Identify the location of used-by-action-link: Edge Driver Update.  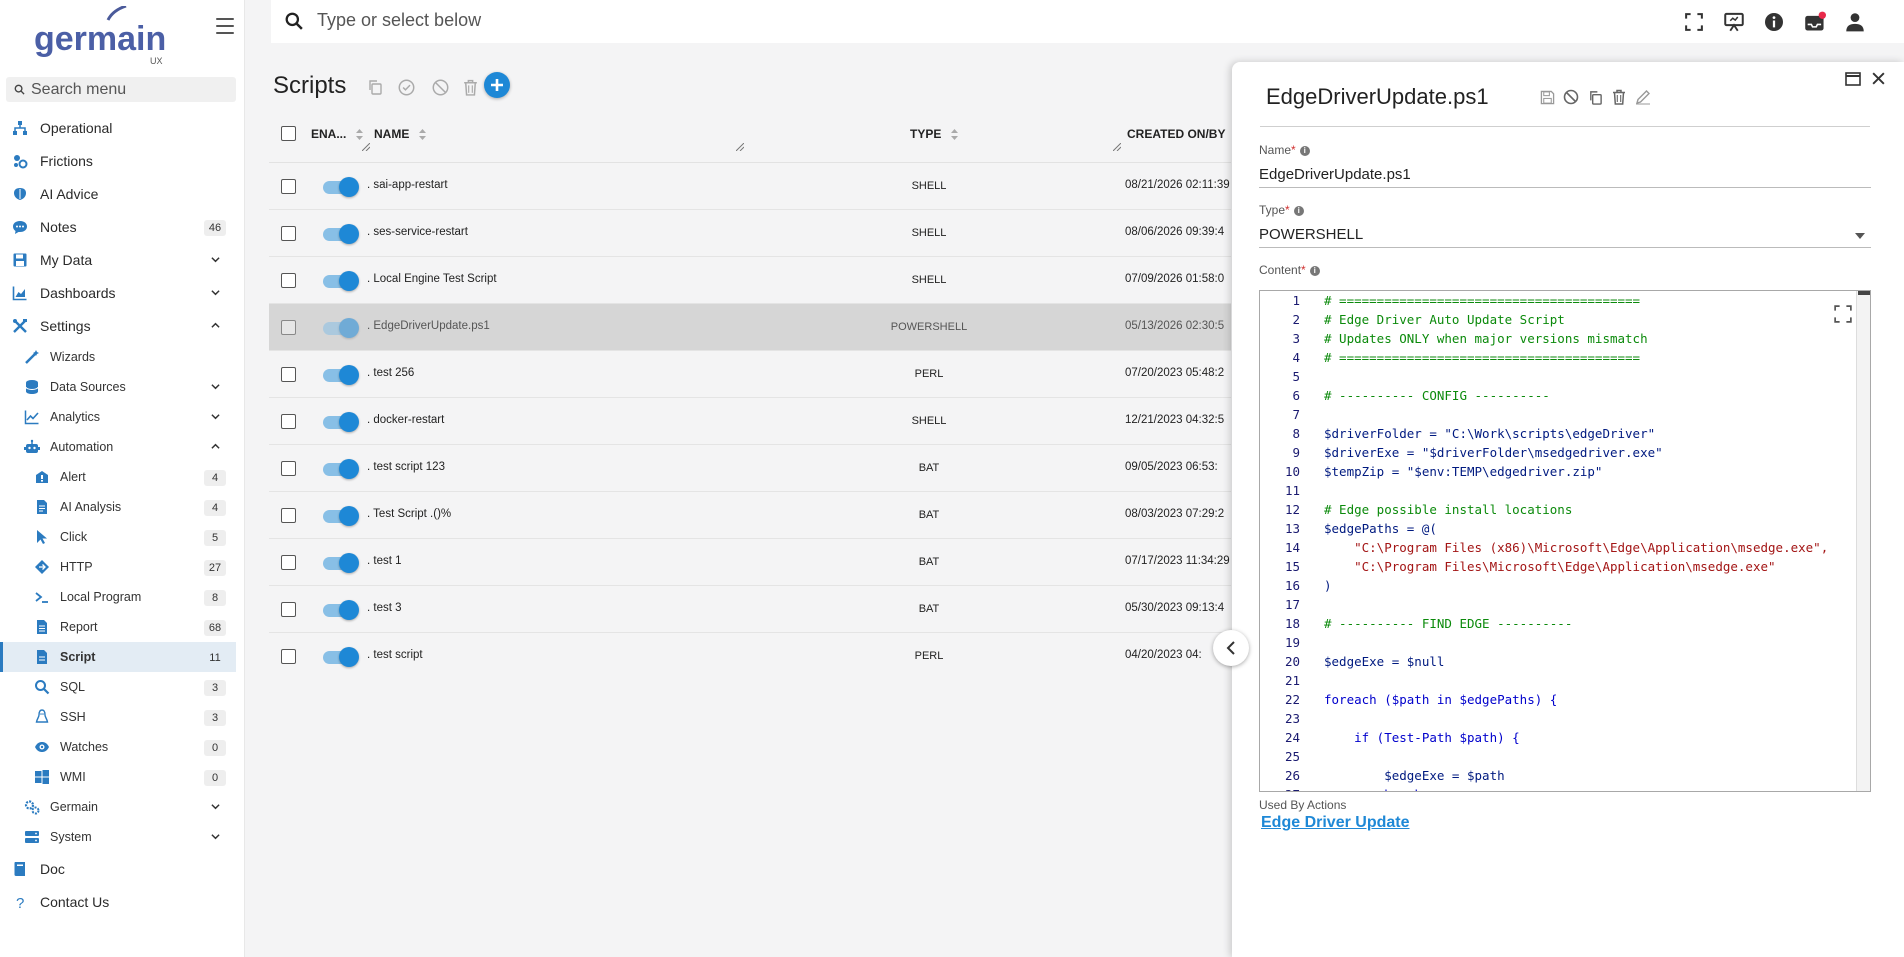
(1335, 823).